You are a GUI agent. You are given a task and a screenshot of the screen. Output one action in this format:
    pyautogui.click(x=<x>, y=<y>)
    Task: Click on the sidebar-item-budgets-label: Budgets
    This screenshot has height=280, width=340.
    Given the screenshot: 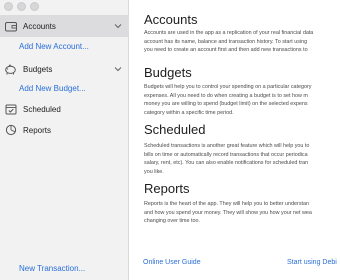 What is the action you would take?
    pyautogui.click(x=38, y=69)
    